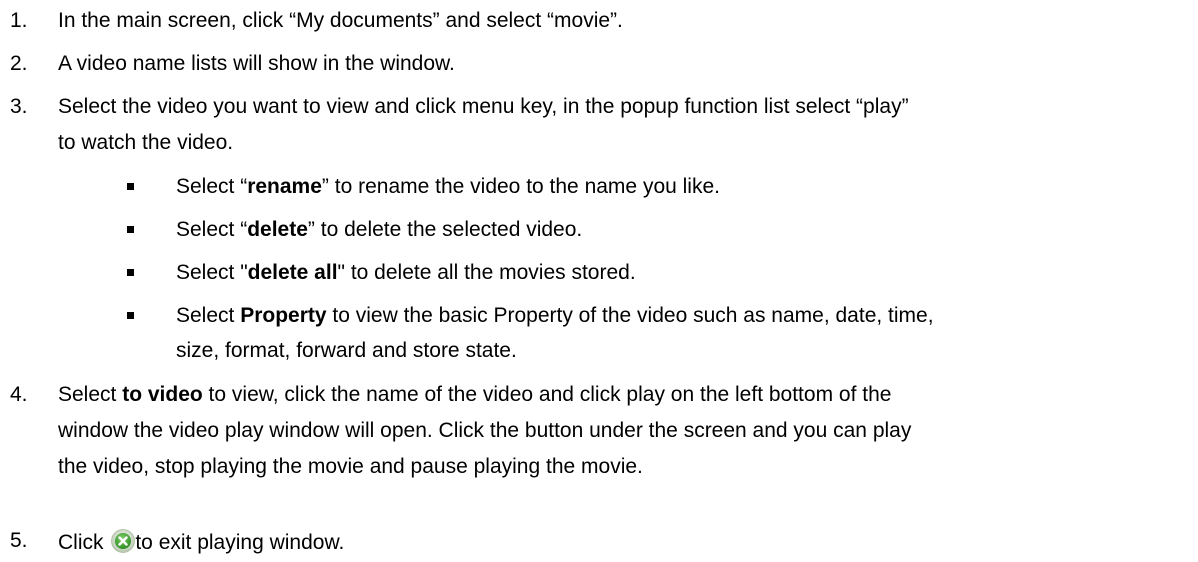  Describe the element at coordinates (123, 541) in the screenshot. I see `exit-icon` at that location.